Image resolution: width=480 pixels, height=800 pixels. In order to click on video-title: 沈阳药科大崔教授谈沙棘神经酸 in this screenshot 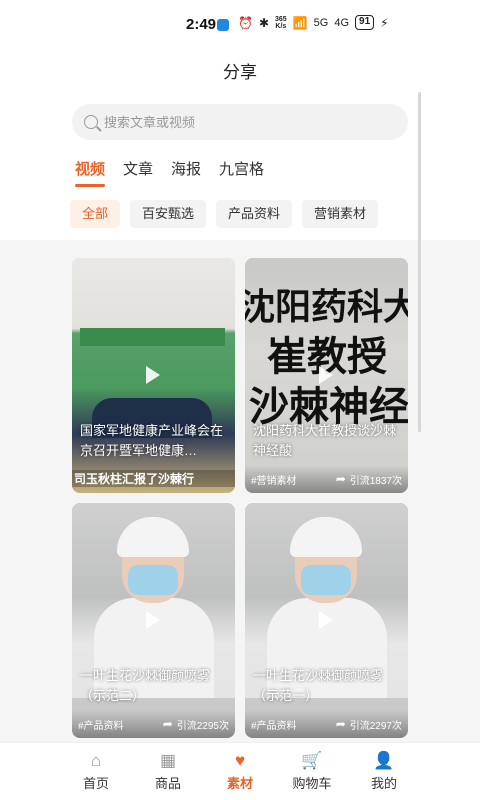, I will do `click(325, 440)`.